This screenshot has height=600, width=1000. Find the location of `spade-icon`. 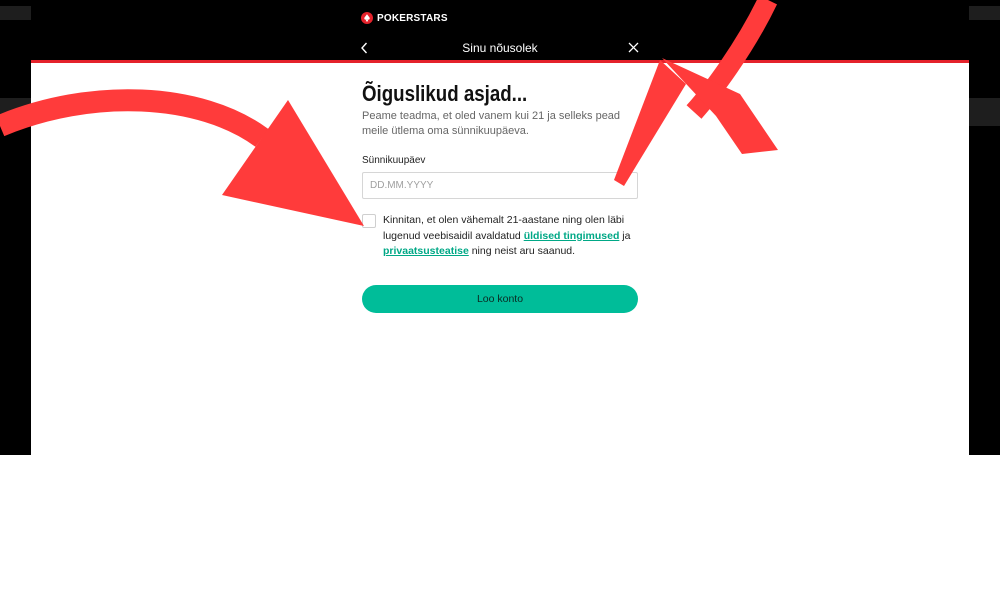

spade-icon is located at coordinates (367, 18).